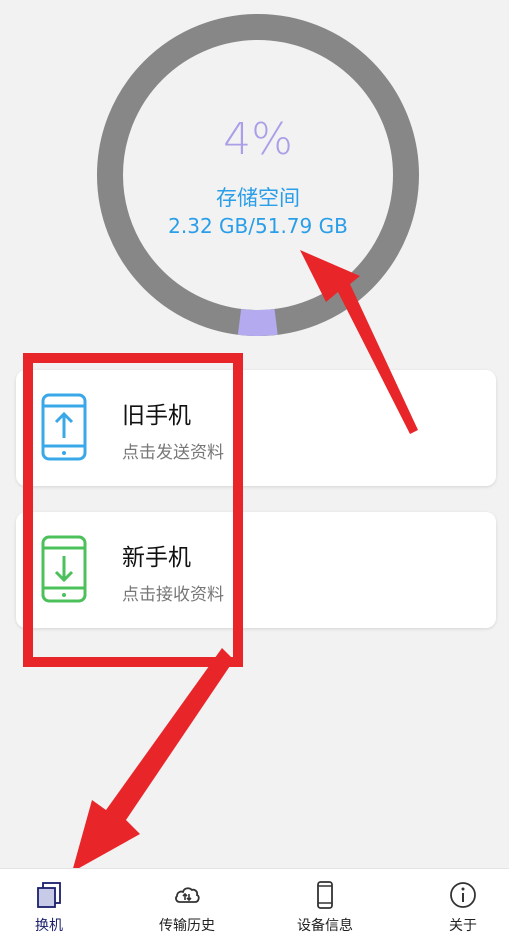  I want to click on new-phone-subtitle: 点击接收资料, so click(173, 595).